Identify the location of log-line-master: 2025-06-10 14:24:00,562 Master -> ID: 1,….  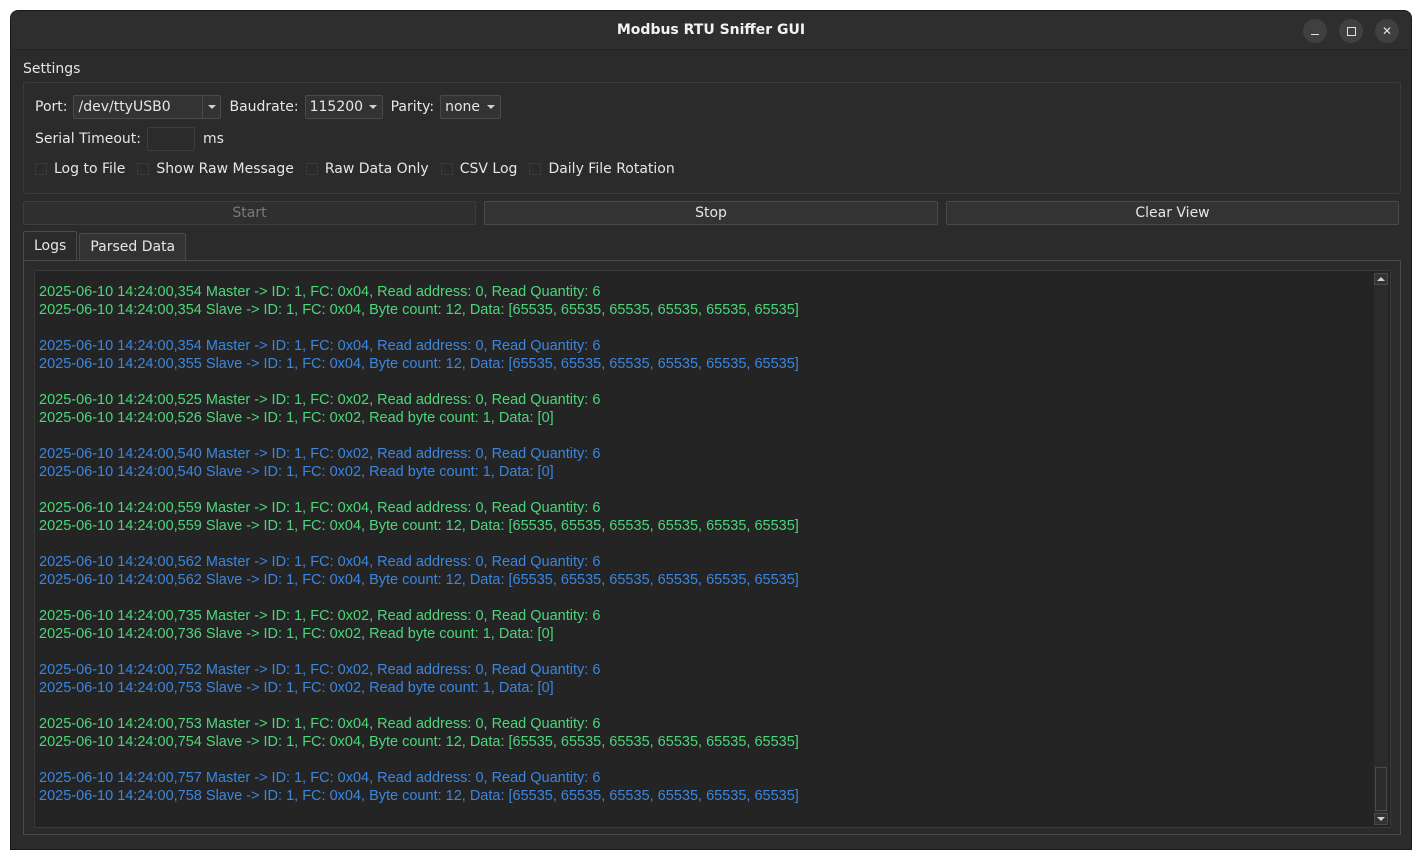
(320, 562).